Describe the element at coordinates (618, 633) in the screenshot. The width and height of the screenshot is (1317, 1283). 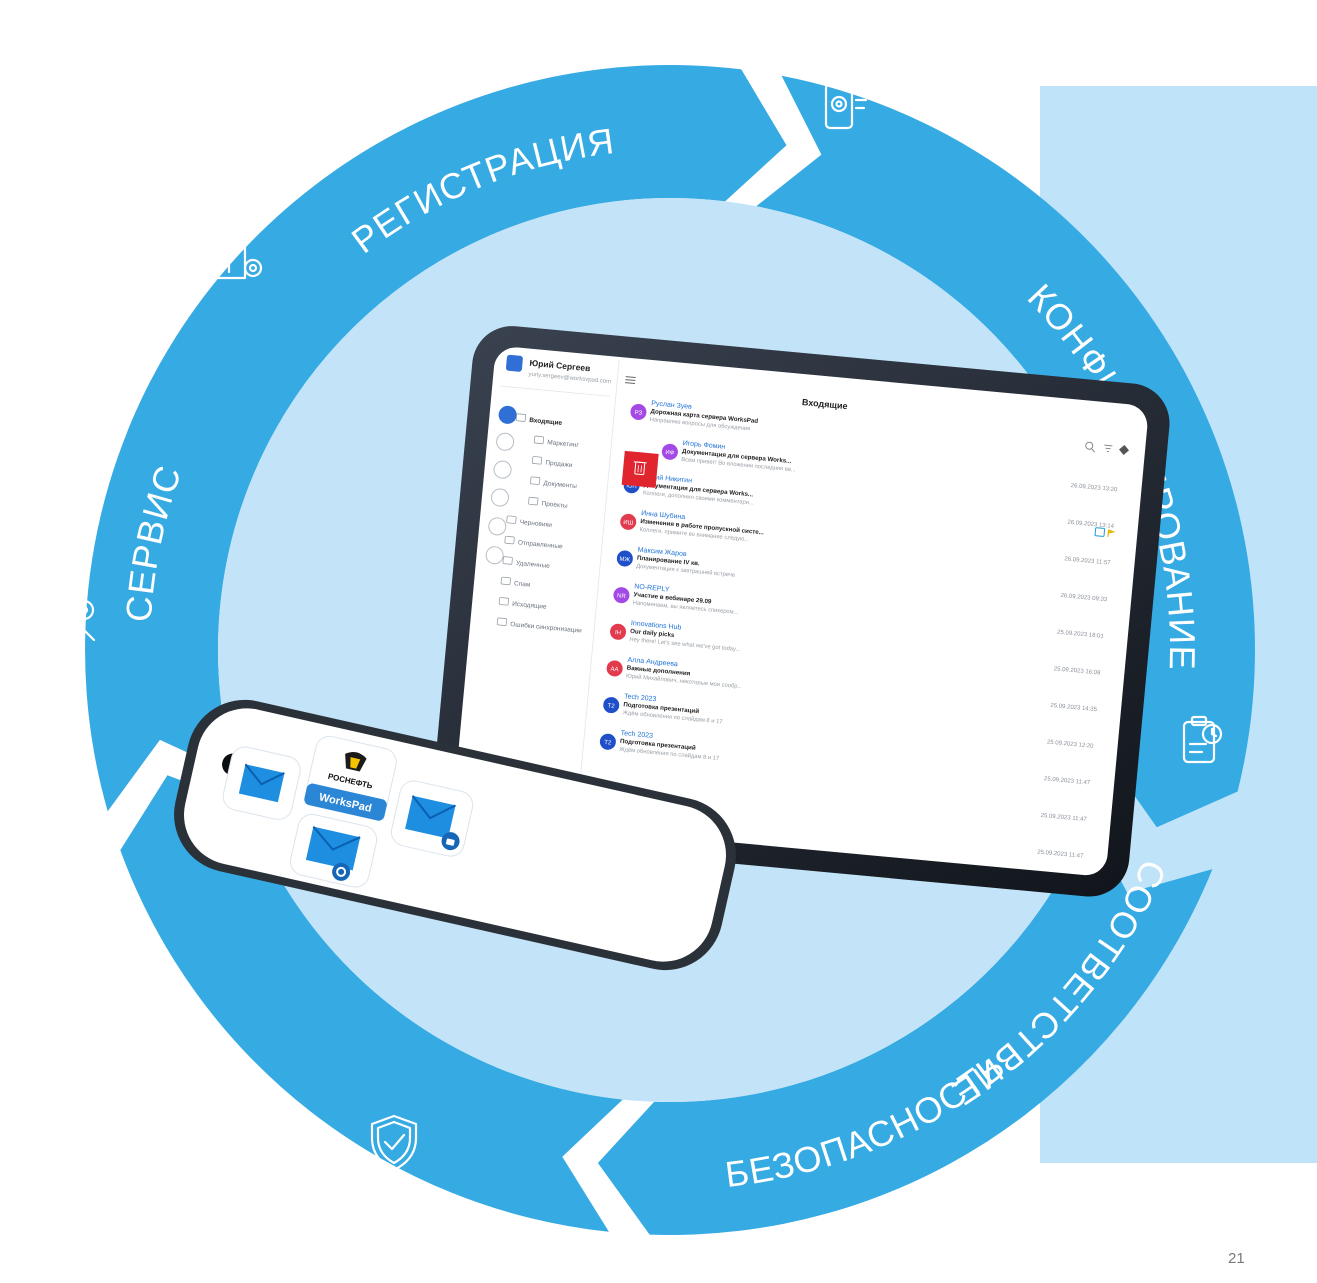
I see `avatar-initials: IH` at that location.